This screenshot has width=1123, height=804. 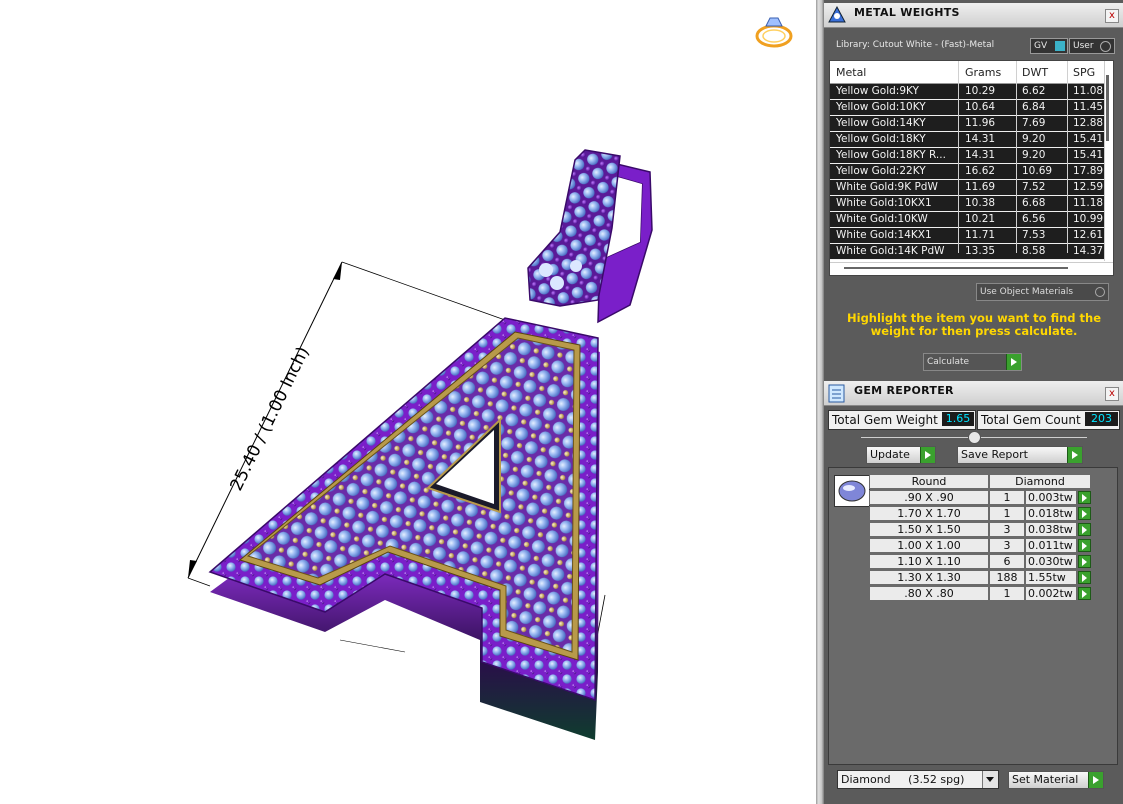 I want to click on scroll-thumb, so click(x=1107, y=108).